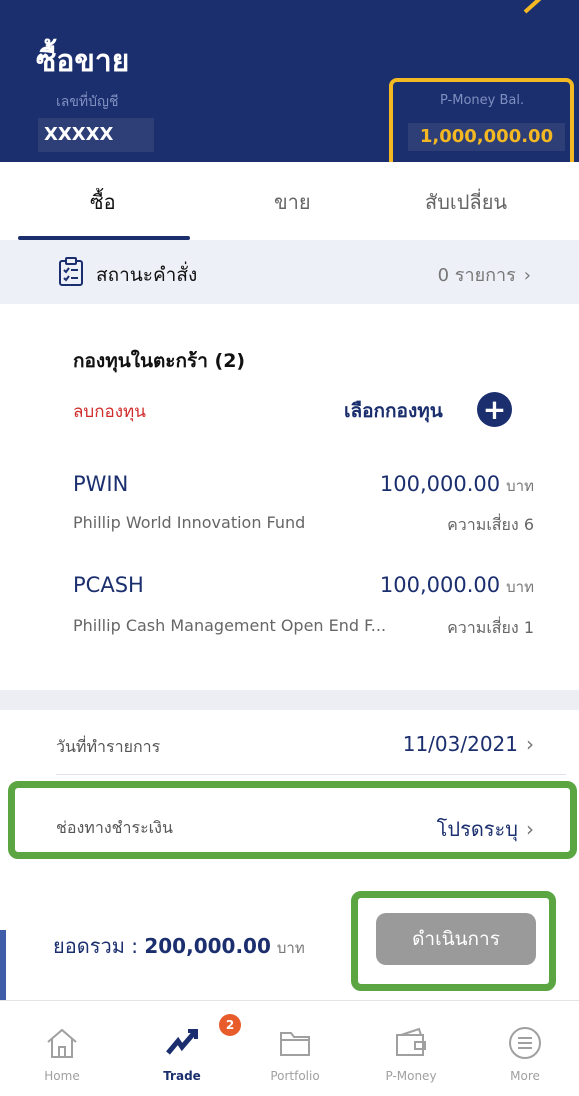 This screenshot has width=579, height=1096. What do you see at coordinates (466, 202) in the screenshot?
I see `tab-switch: สับเปลี่ยน` at bounding box center [466, 202].